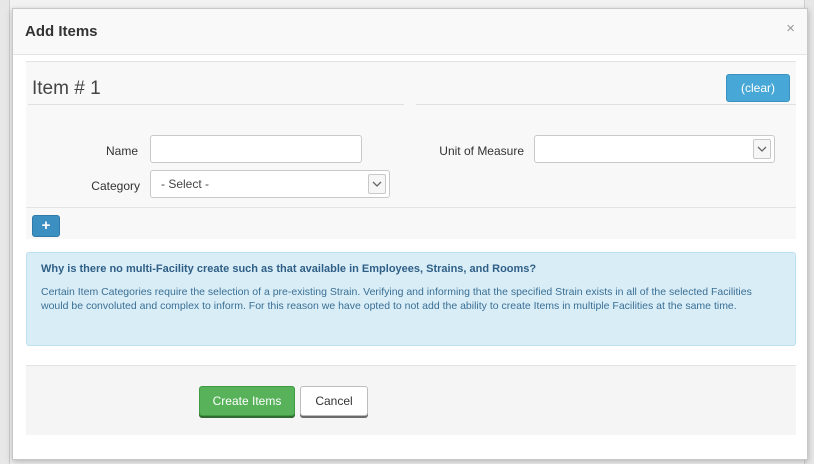  Describe the element at coordinates (270, 184) in the screenshot. I see `category-select: - Select -` at that location.